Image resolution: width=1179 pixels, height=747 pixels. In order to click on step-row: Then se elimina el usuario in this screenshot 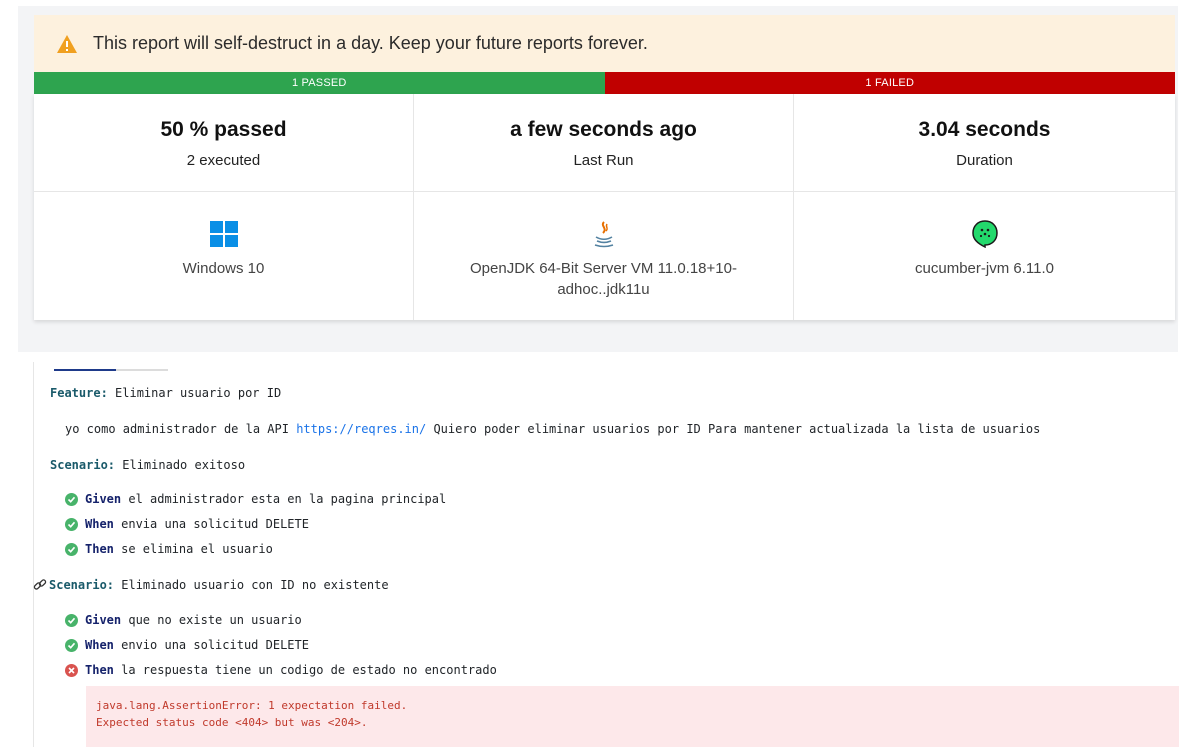, I will do `click(169, 549)`.